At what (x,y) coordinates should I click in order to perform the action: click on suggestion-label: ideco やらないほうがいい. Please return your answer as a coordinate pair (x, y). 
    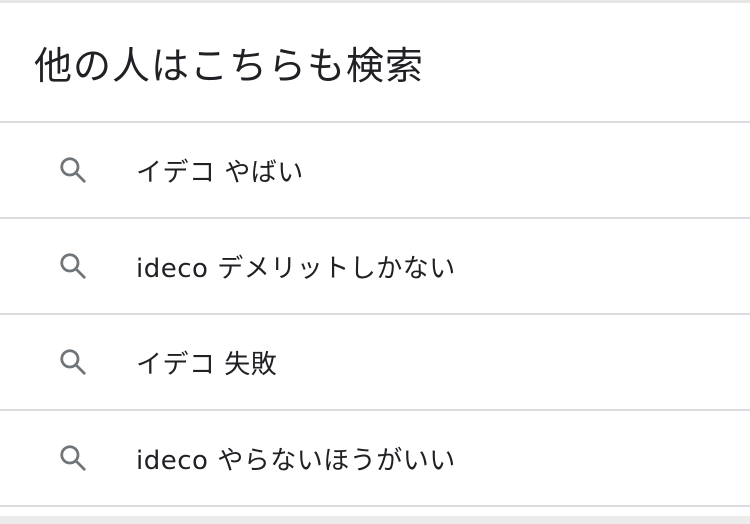
    Looking at the image, I should click on (296, 460).